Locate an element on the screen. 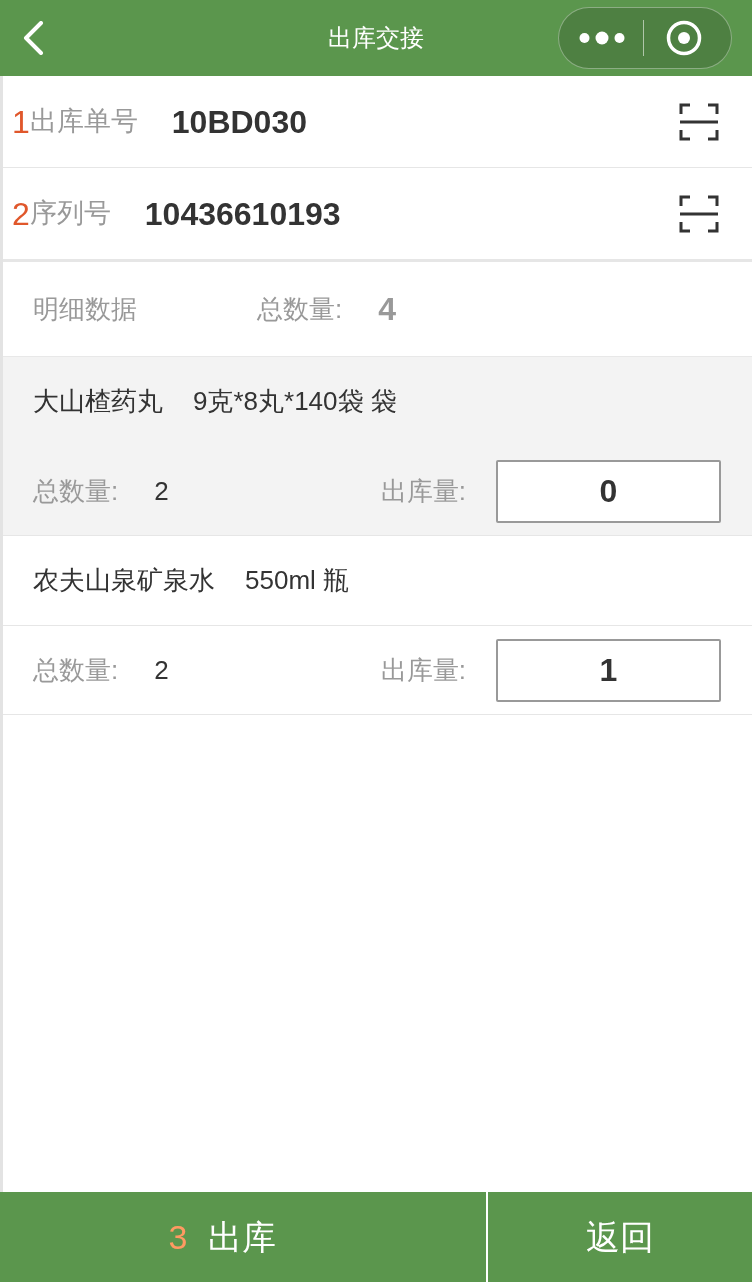  section-label: 明细数据 is located at coordinates (85, 309).